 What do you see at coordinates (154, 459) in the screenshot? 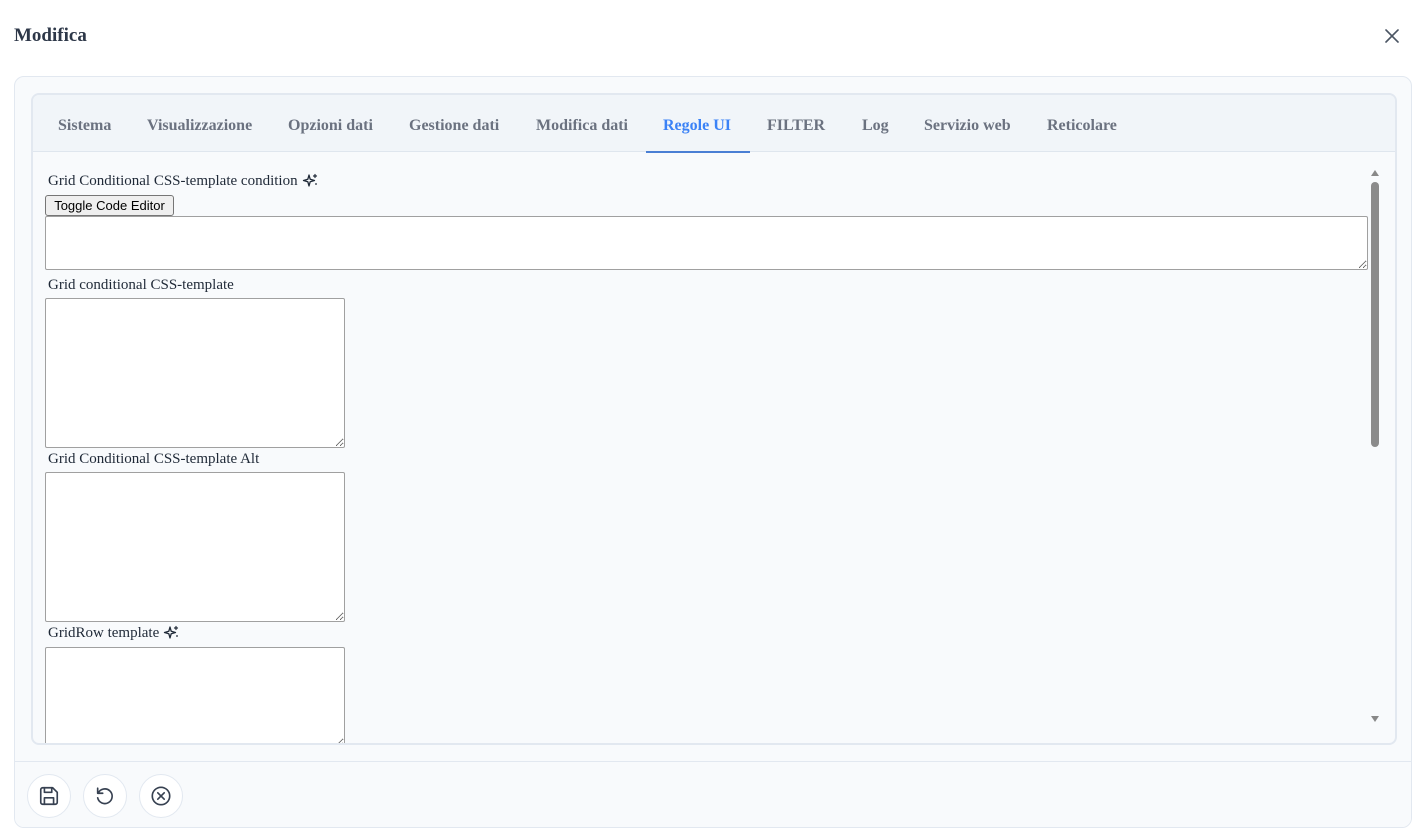
I see `css-template-alt-label: Grid Conditional CSS-template Alt` at bounding box center [154, 459].